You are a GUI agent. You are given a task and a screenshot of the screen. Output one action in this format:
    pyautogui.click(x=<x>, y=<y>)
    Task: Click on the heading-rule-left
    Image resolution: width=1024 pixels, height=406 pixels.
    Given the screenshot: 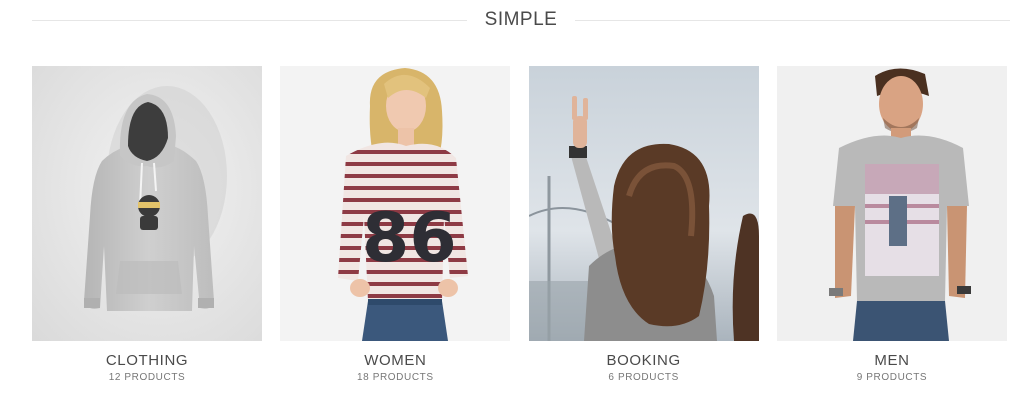 What is the action you would take?
    pyautogui.click(x=249, y=20)
    